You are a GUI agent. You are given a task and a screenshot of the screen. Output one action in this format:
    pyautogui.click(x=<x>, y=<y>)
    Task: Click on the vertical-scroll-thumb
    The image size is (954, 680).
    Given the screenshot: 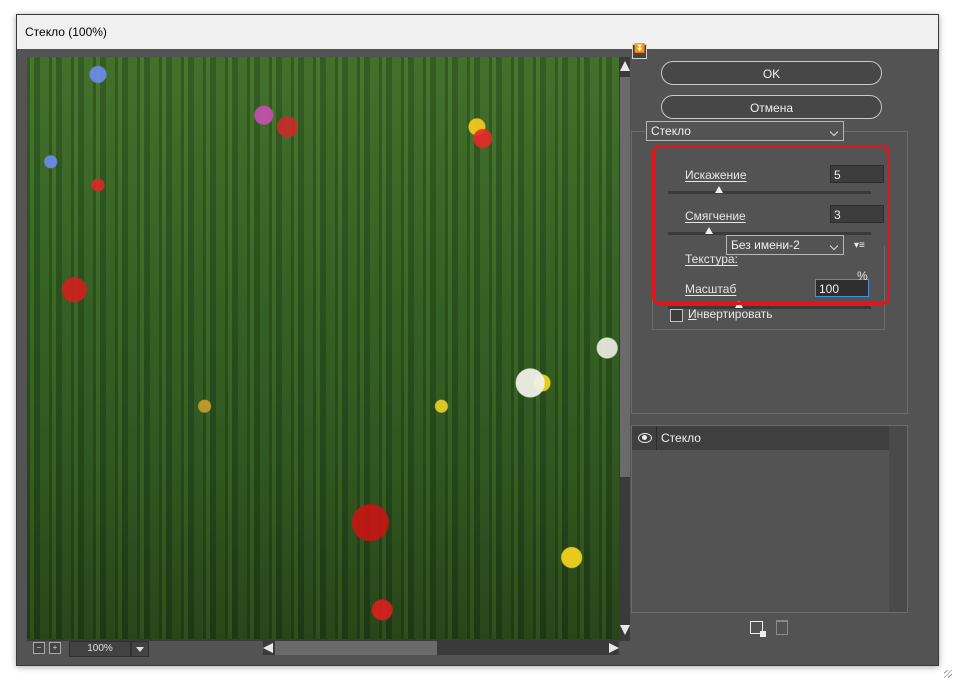 What is the action you would take?
    pyautogui.click(x=625, y=277)
    